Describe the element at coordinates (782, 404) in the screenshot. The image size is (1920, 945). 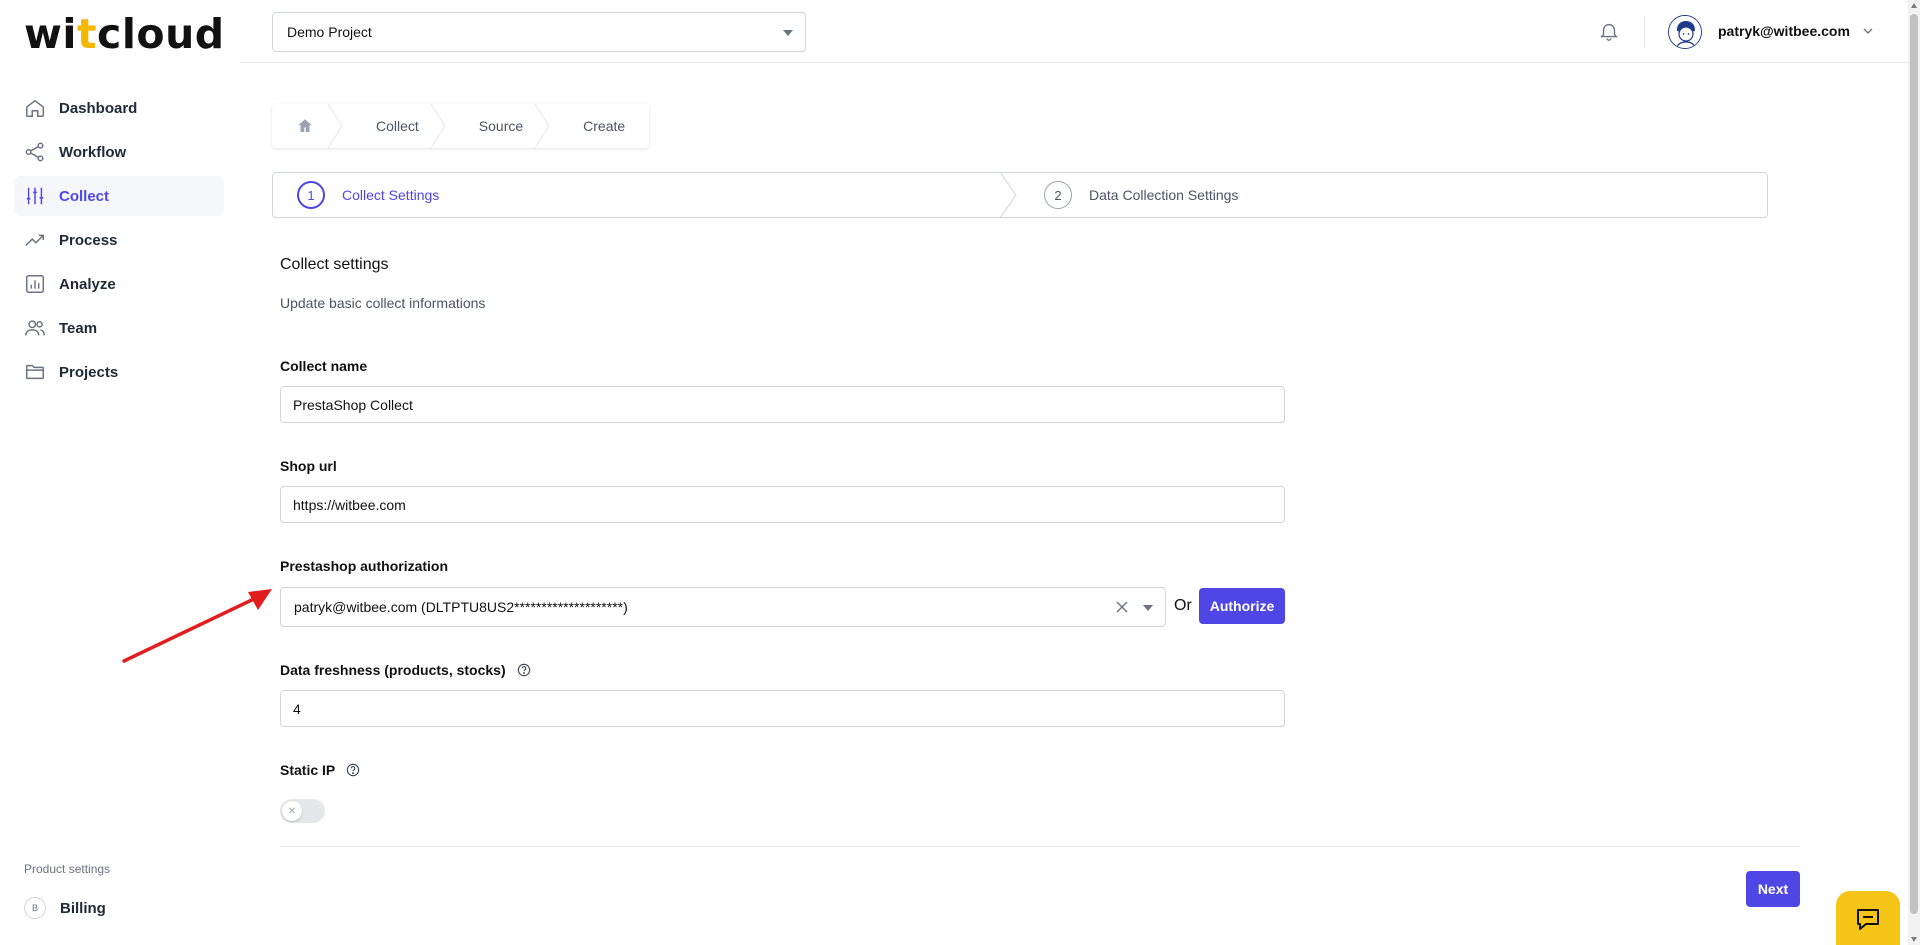
I see `collect-name-input: PrestaShop Collect` at that location.